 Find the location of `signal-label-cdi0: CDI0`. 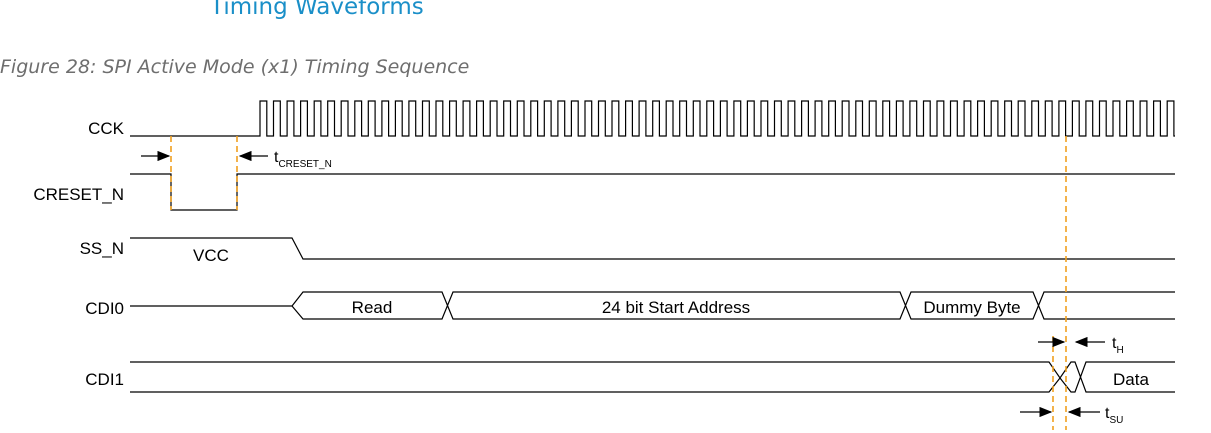

signal-label-cdi0: CDI0 is located at coordinates (104, 308).